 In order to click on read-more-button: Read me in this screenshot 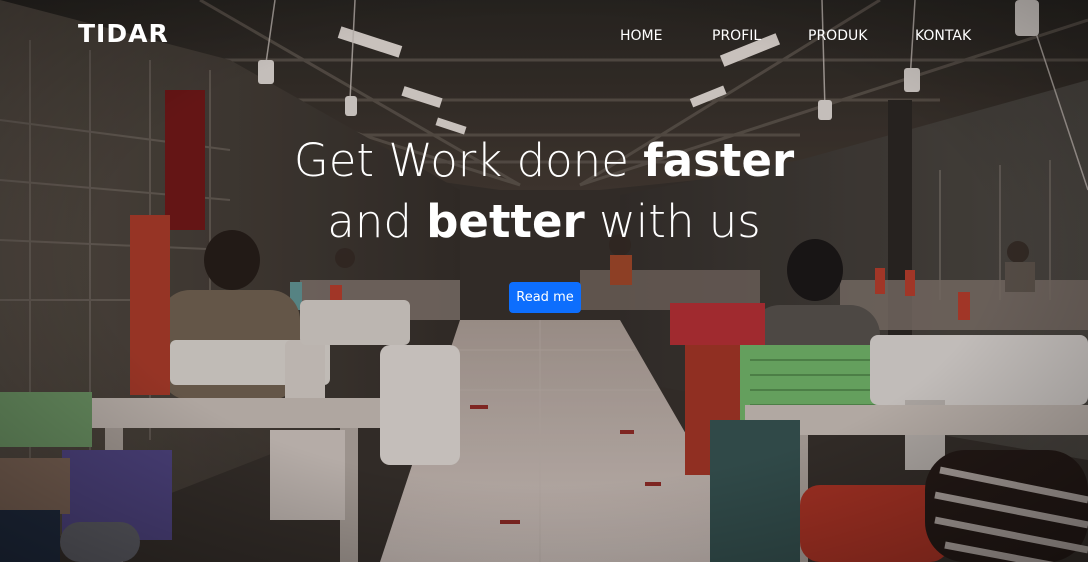, I will do `click(545, 297)`.